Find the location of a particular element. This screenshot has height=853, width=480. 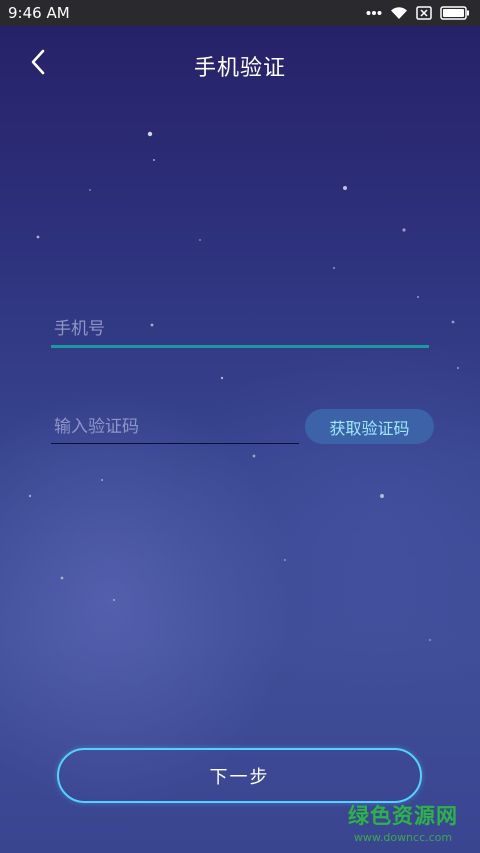

next-button: 下一步 is located at coordinates (239, 775).